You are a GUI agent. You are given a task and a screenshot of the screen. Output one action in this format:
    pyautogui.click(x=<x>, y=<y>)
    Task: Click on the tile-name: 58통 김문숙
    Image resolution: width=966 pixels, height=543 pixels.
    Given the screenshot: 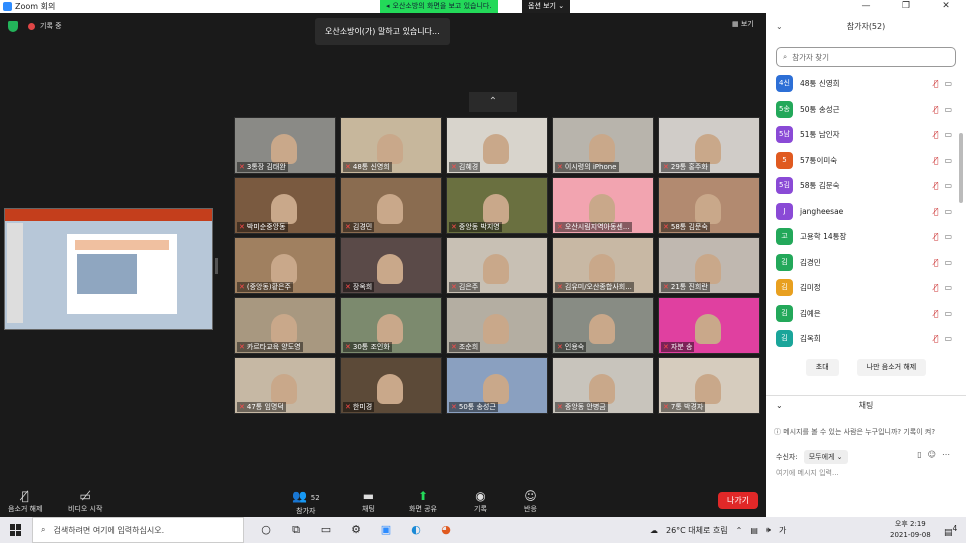 What is the action you would take?
    pyautogui.click(x=689, y=227)
    